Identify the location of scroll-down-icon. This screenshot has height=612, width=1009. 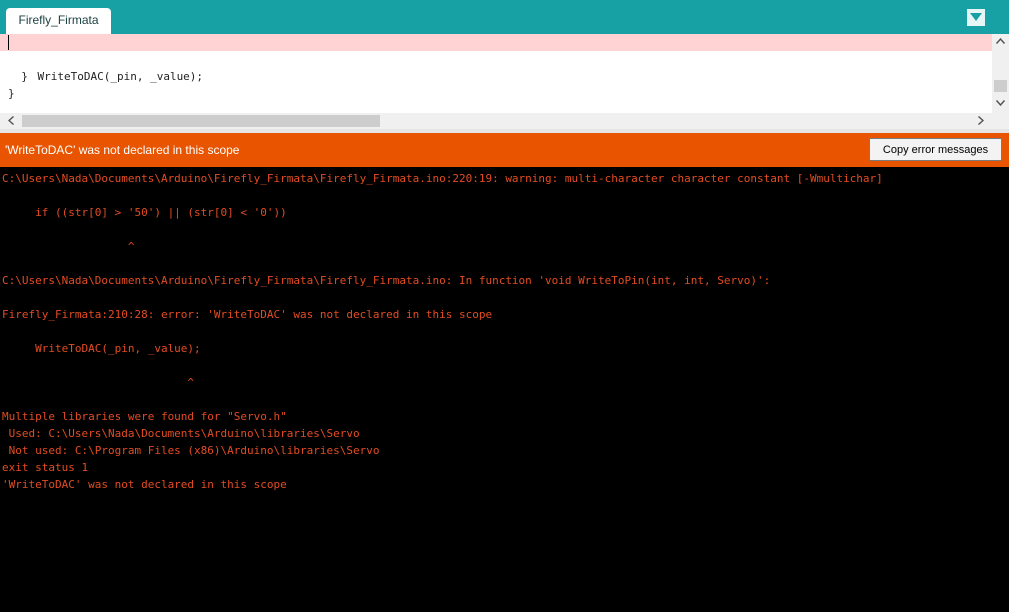
(1000, 103).